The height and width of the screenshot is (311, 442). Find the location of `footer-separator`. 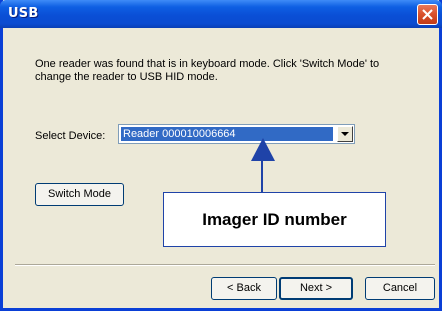

footer-separator is located at coordinates (225, 265).